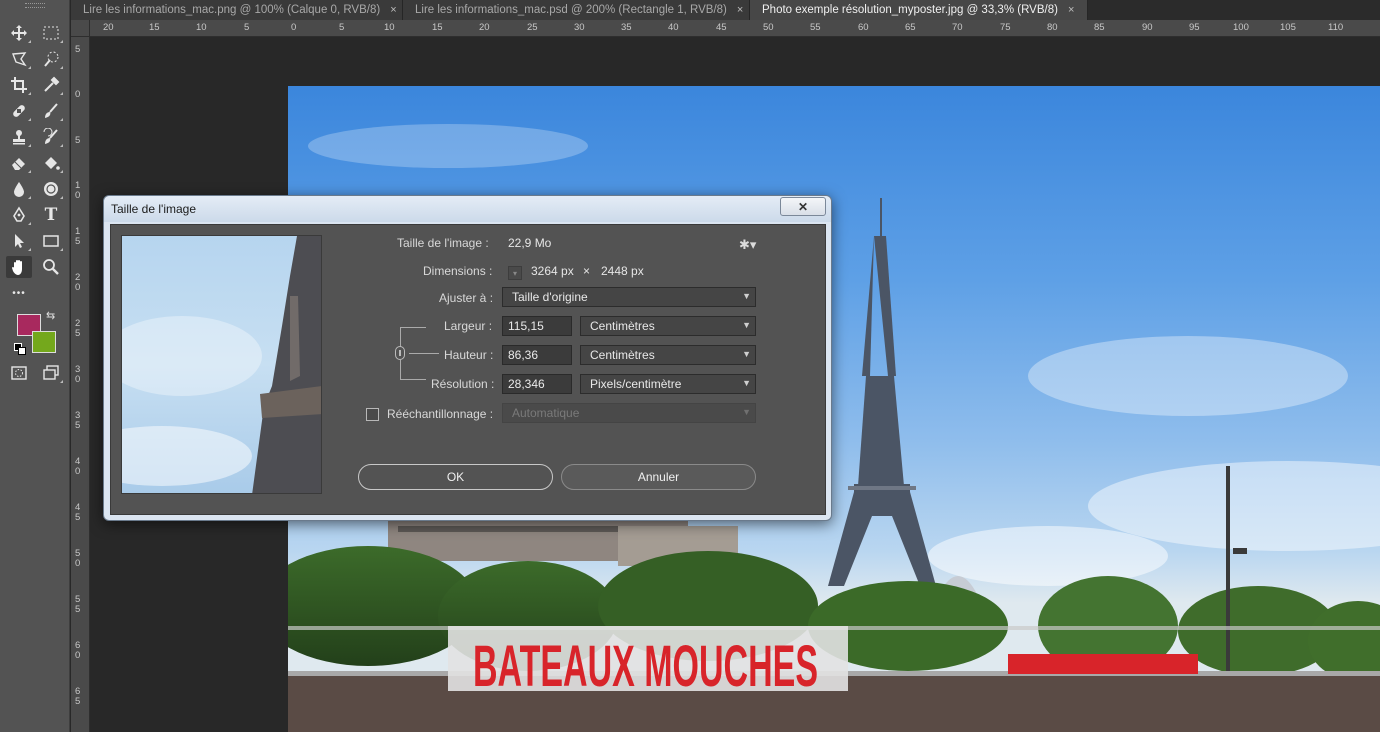 This screenshot has height=732, width=1380. I want to click on ruler-label: 5 5, so click(78, 604).